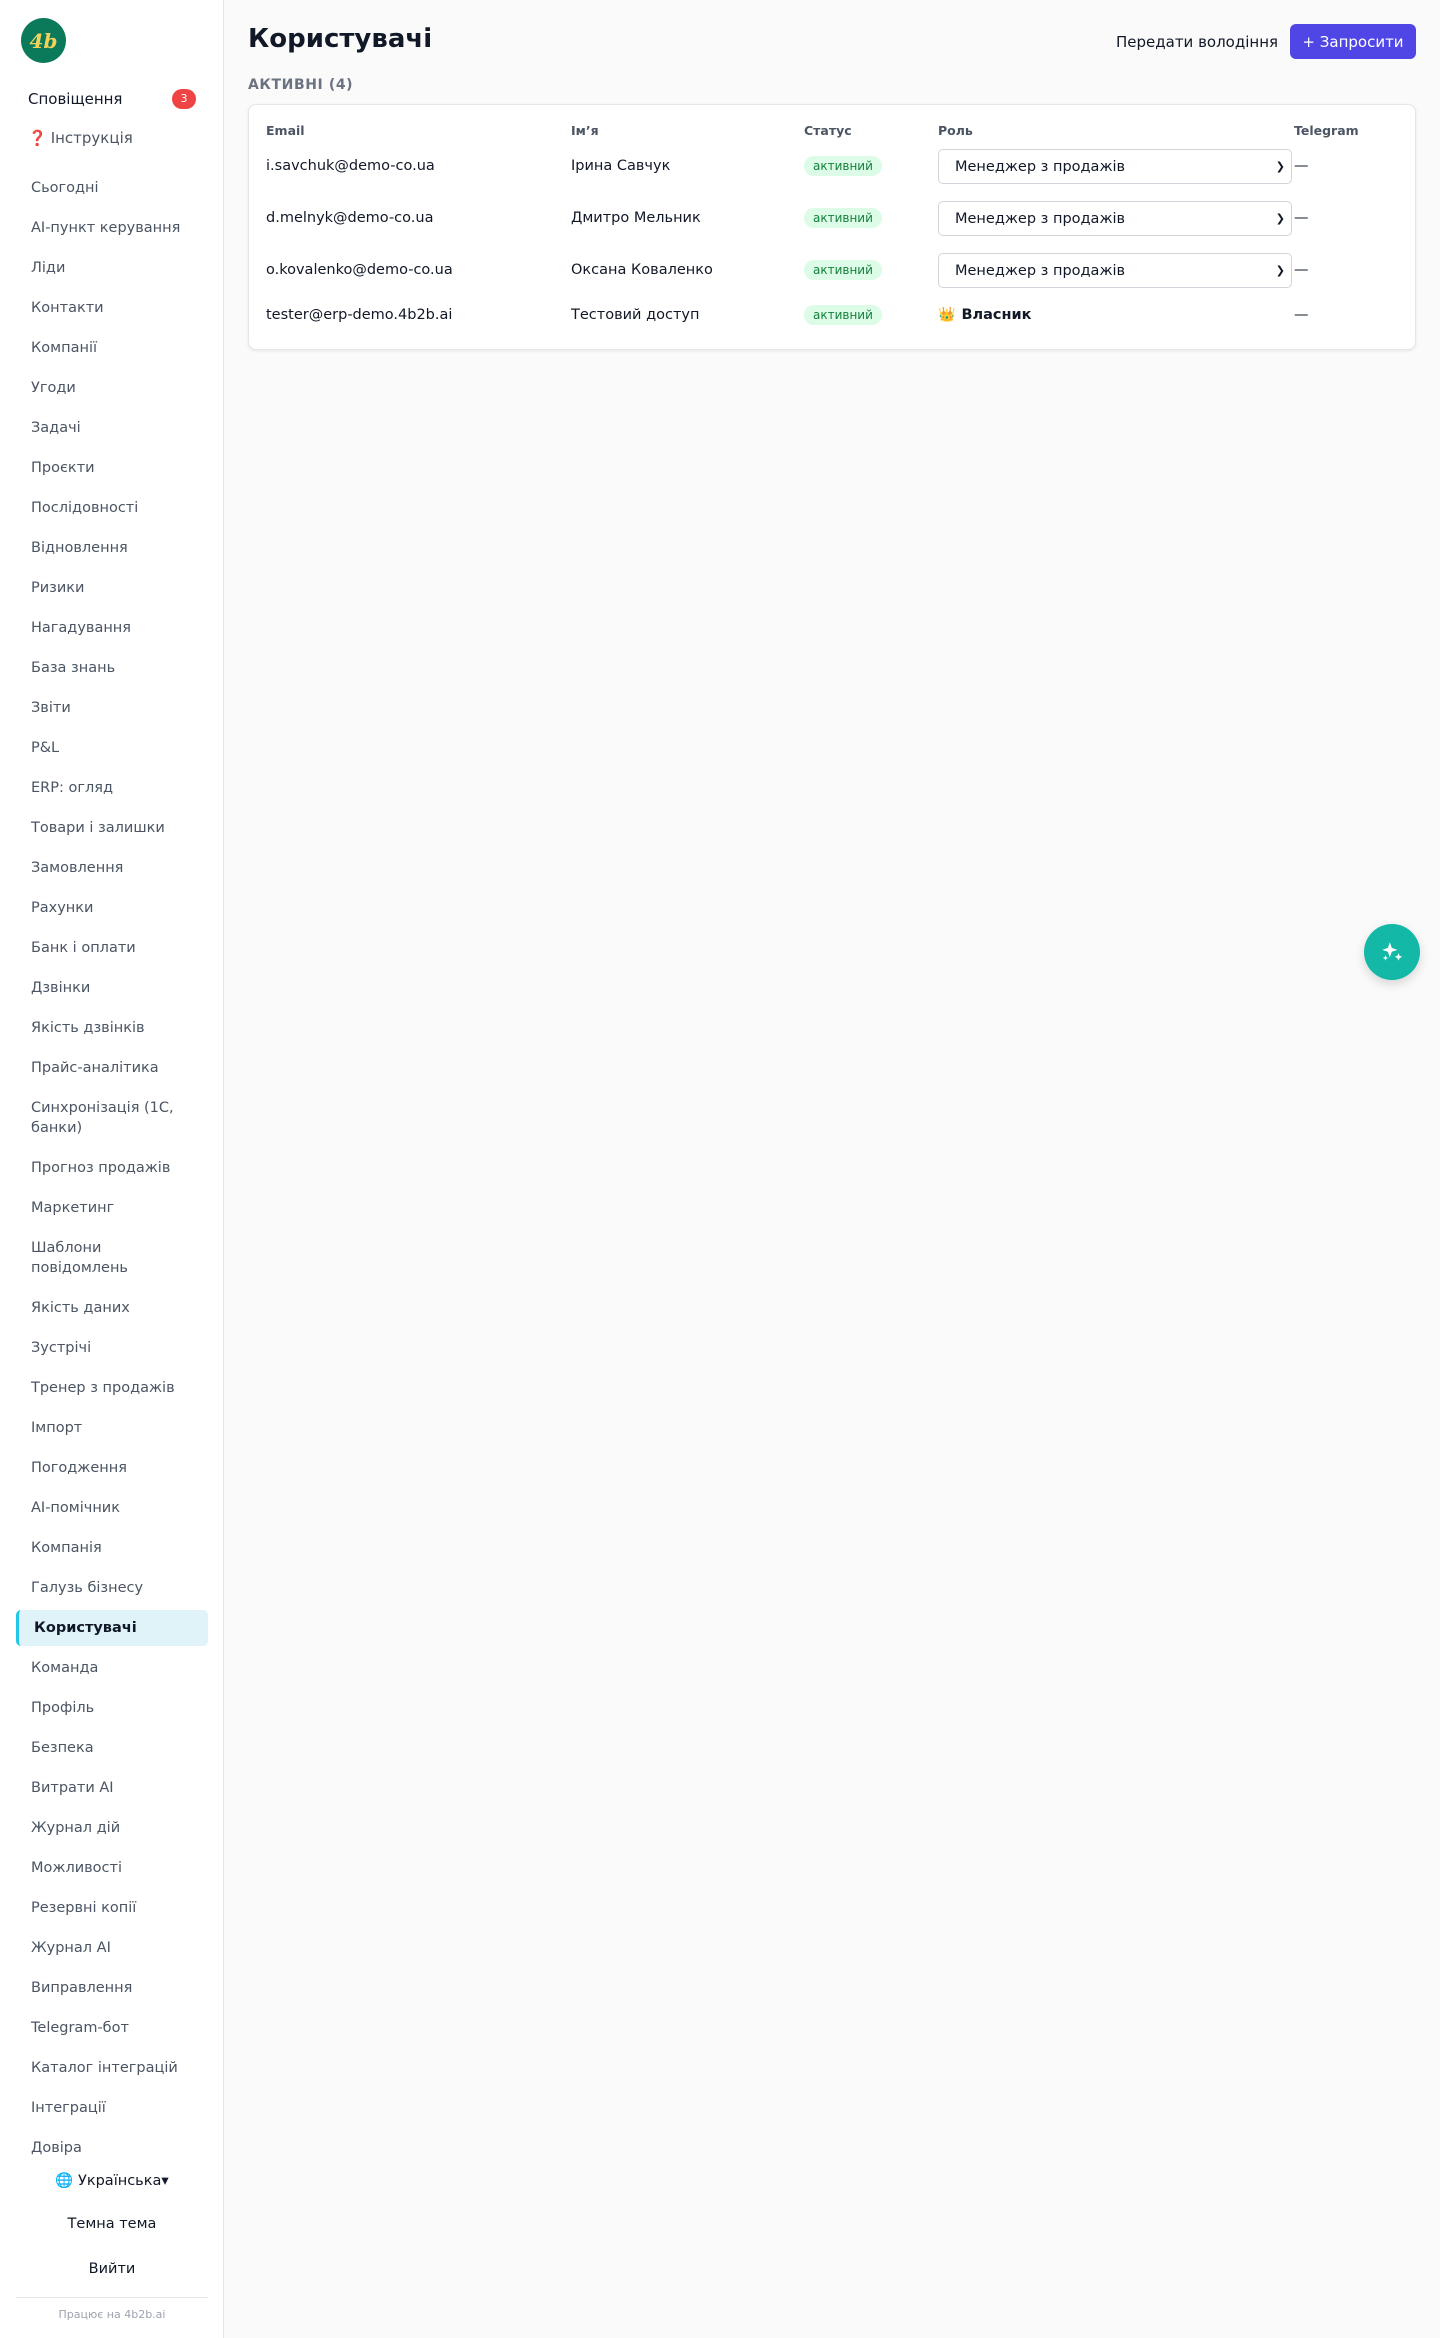 The height and width of the screenshot is (2338, 1440). Describe the element at coordinates (112, 1508) in the screenshot. I see `sidebar-item: AI-помічник` at that location.